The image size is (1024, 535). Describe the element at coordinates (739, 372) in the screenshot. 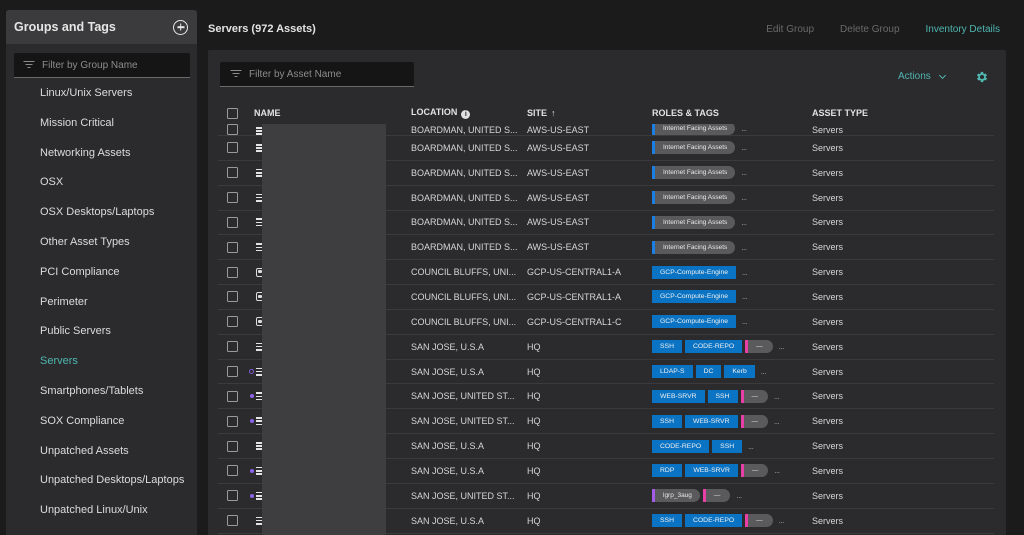

I see `role-tag: Kerb` at that location.